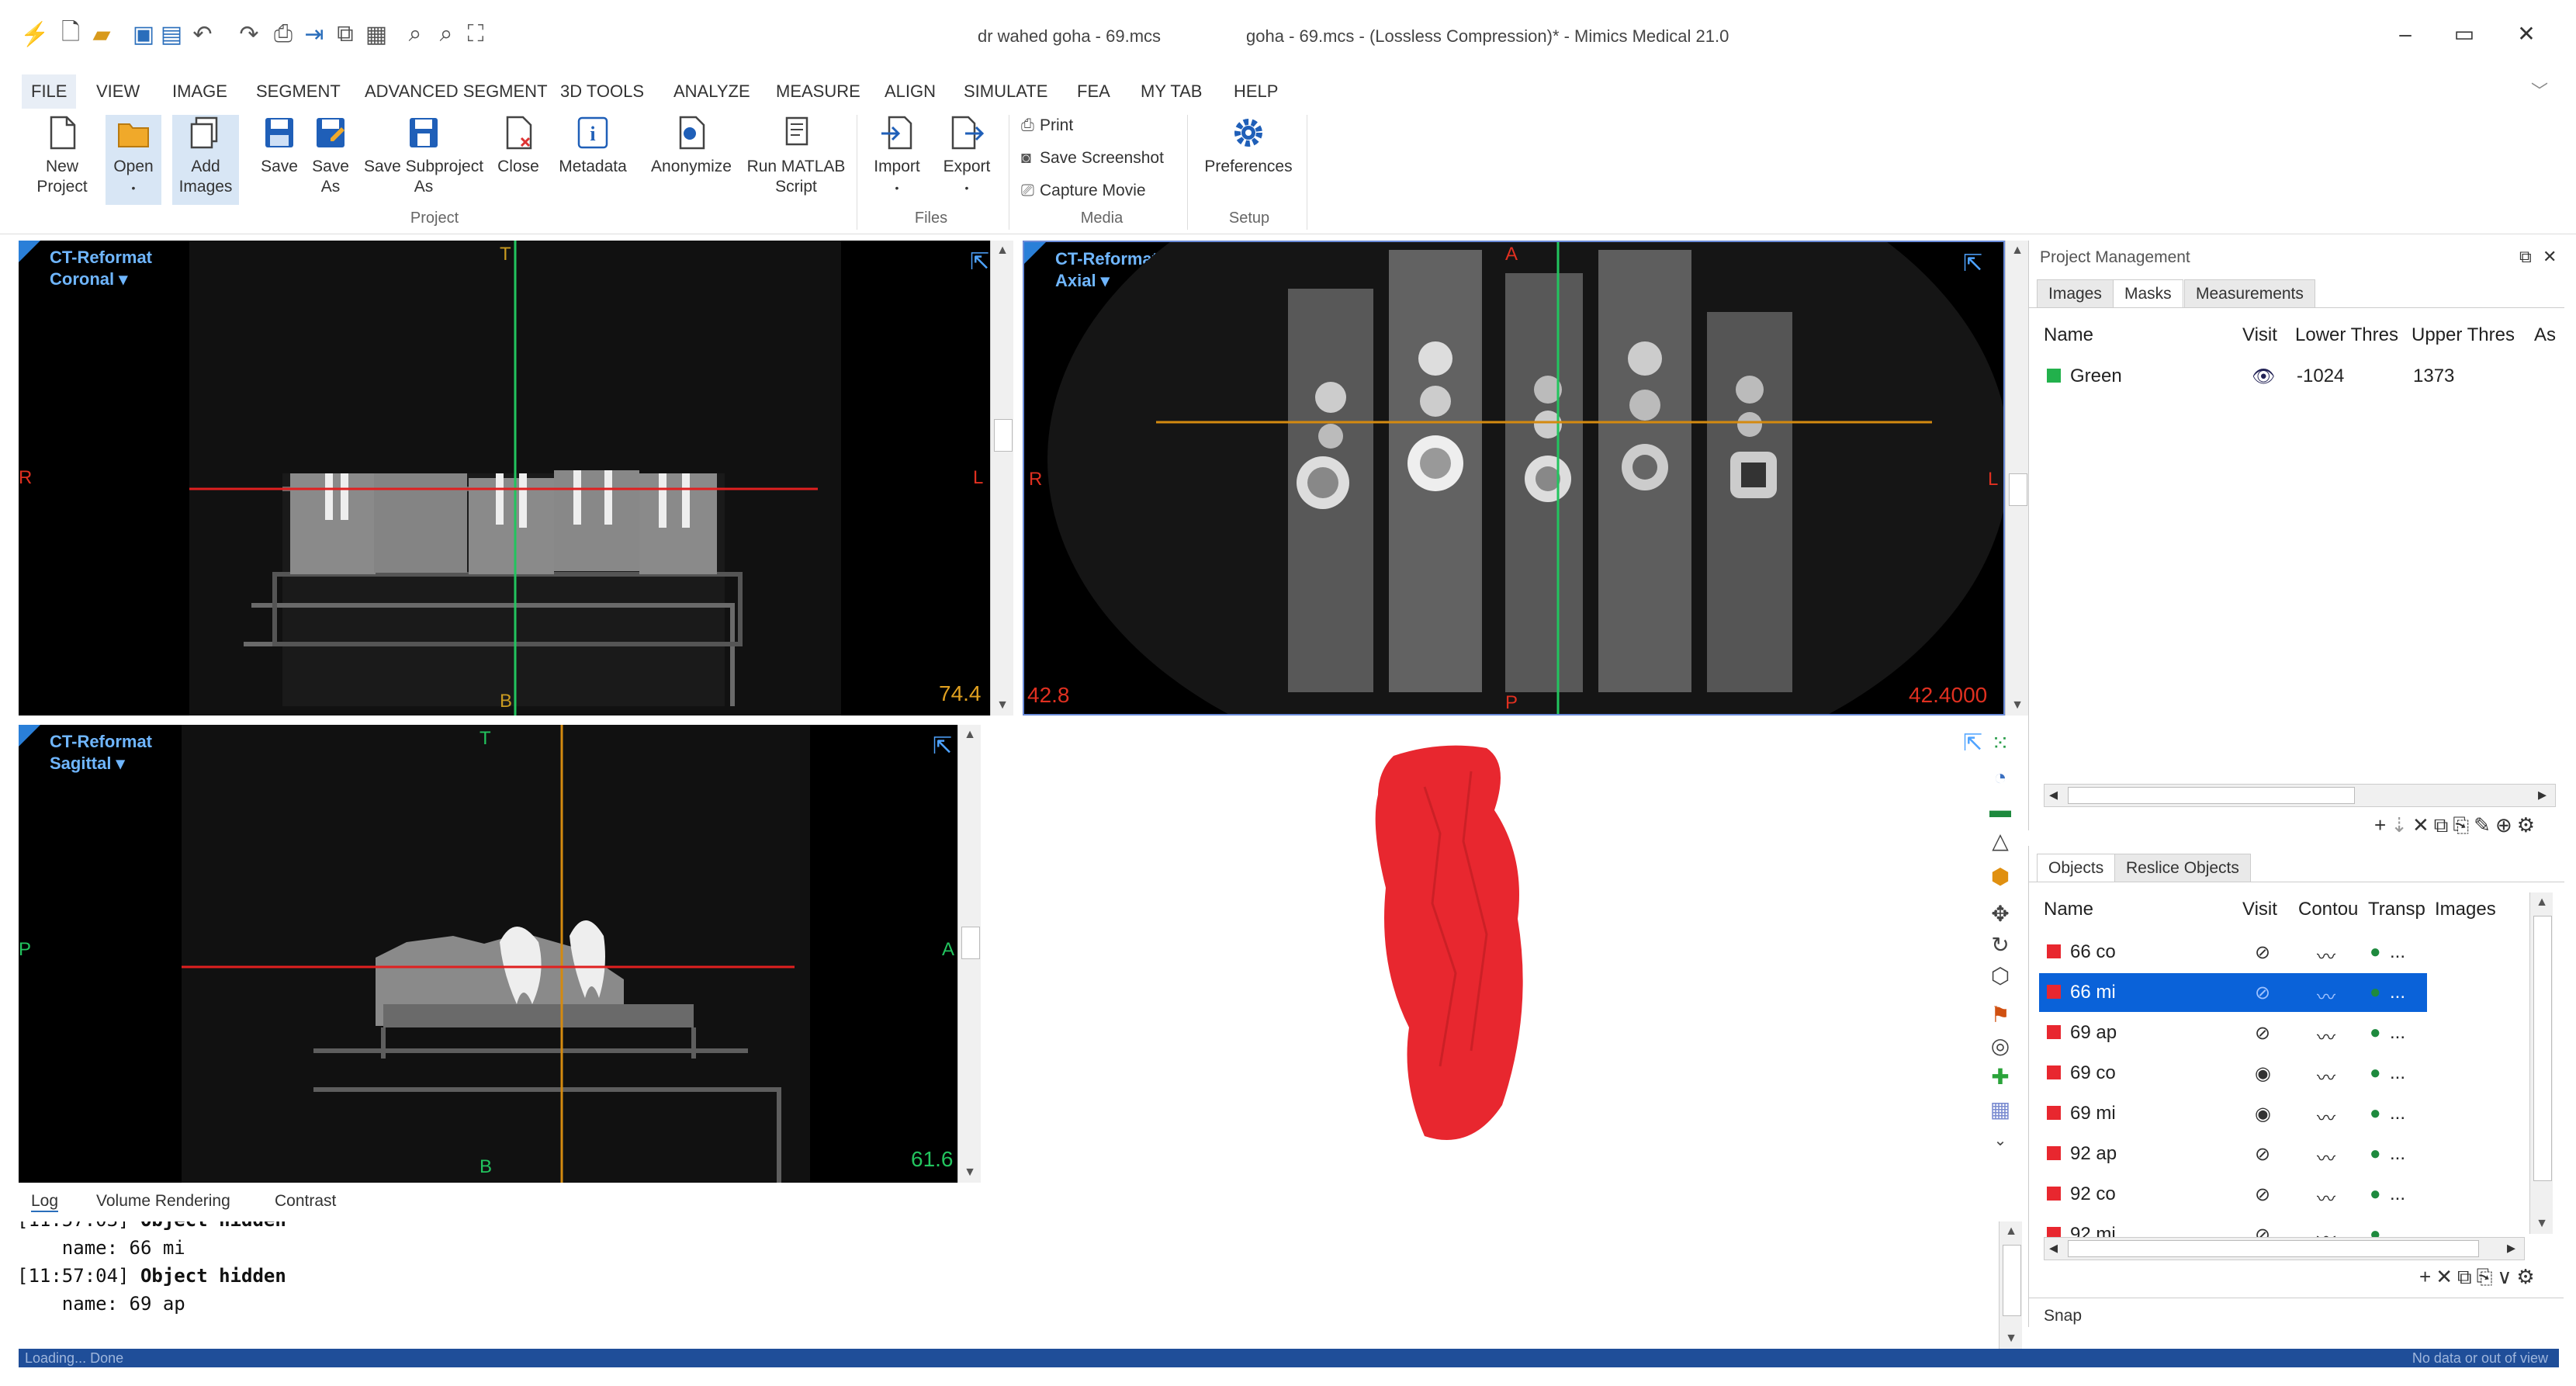  Describe the element at coordinates (143, 34) in the screenshot. I see `save-icon: ▣` at that location.